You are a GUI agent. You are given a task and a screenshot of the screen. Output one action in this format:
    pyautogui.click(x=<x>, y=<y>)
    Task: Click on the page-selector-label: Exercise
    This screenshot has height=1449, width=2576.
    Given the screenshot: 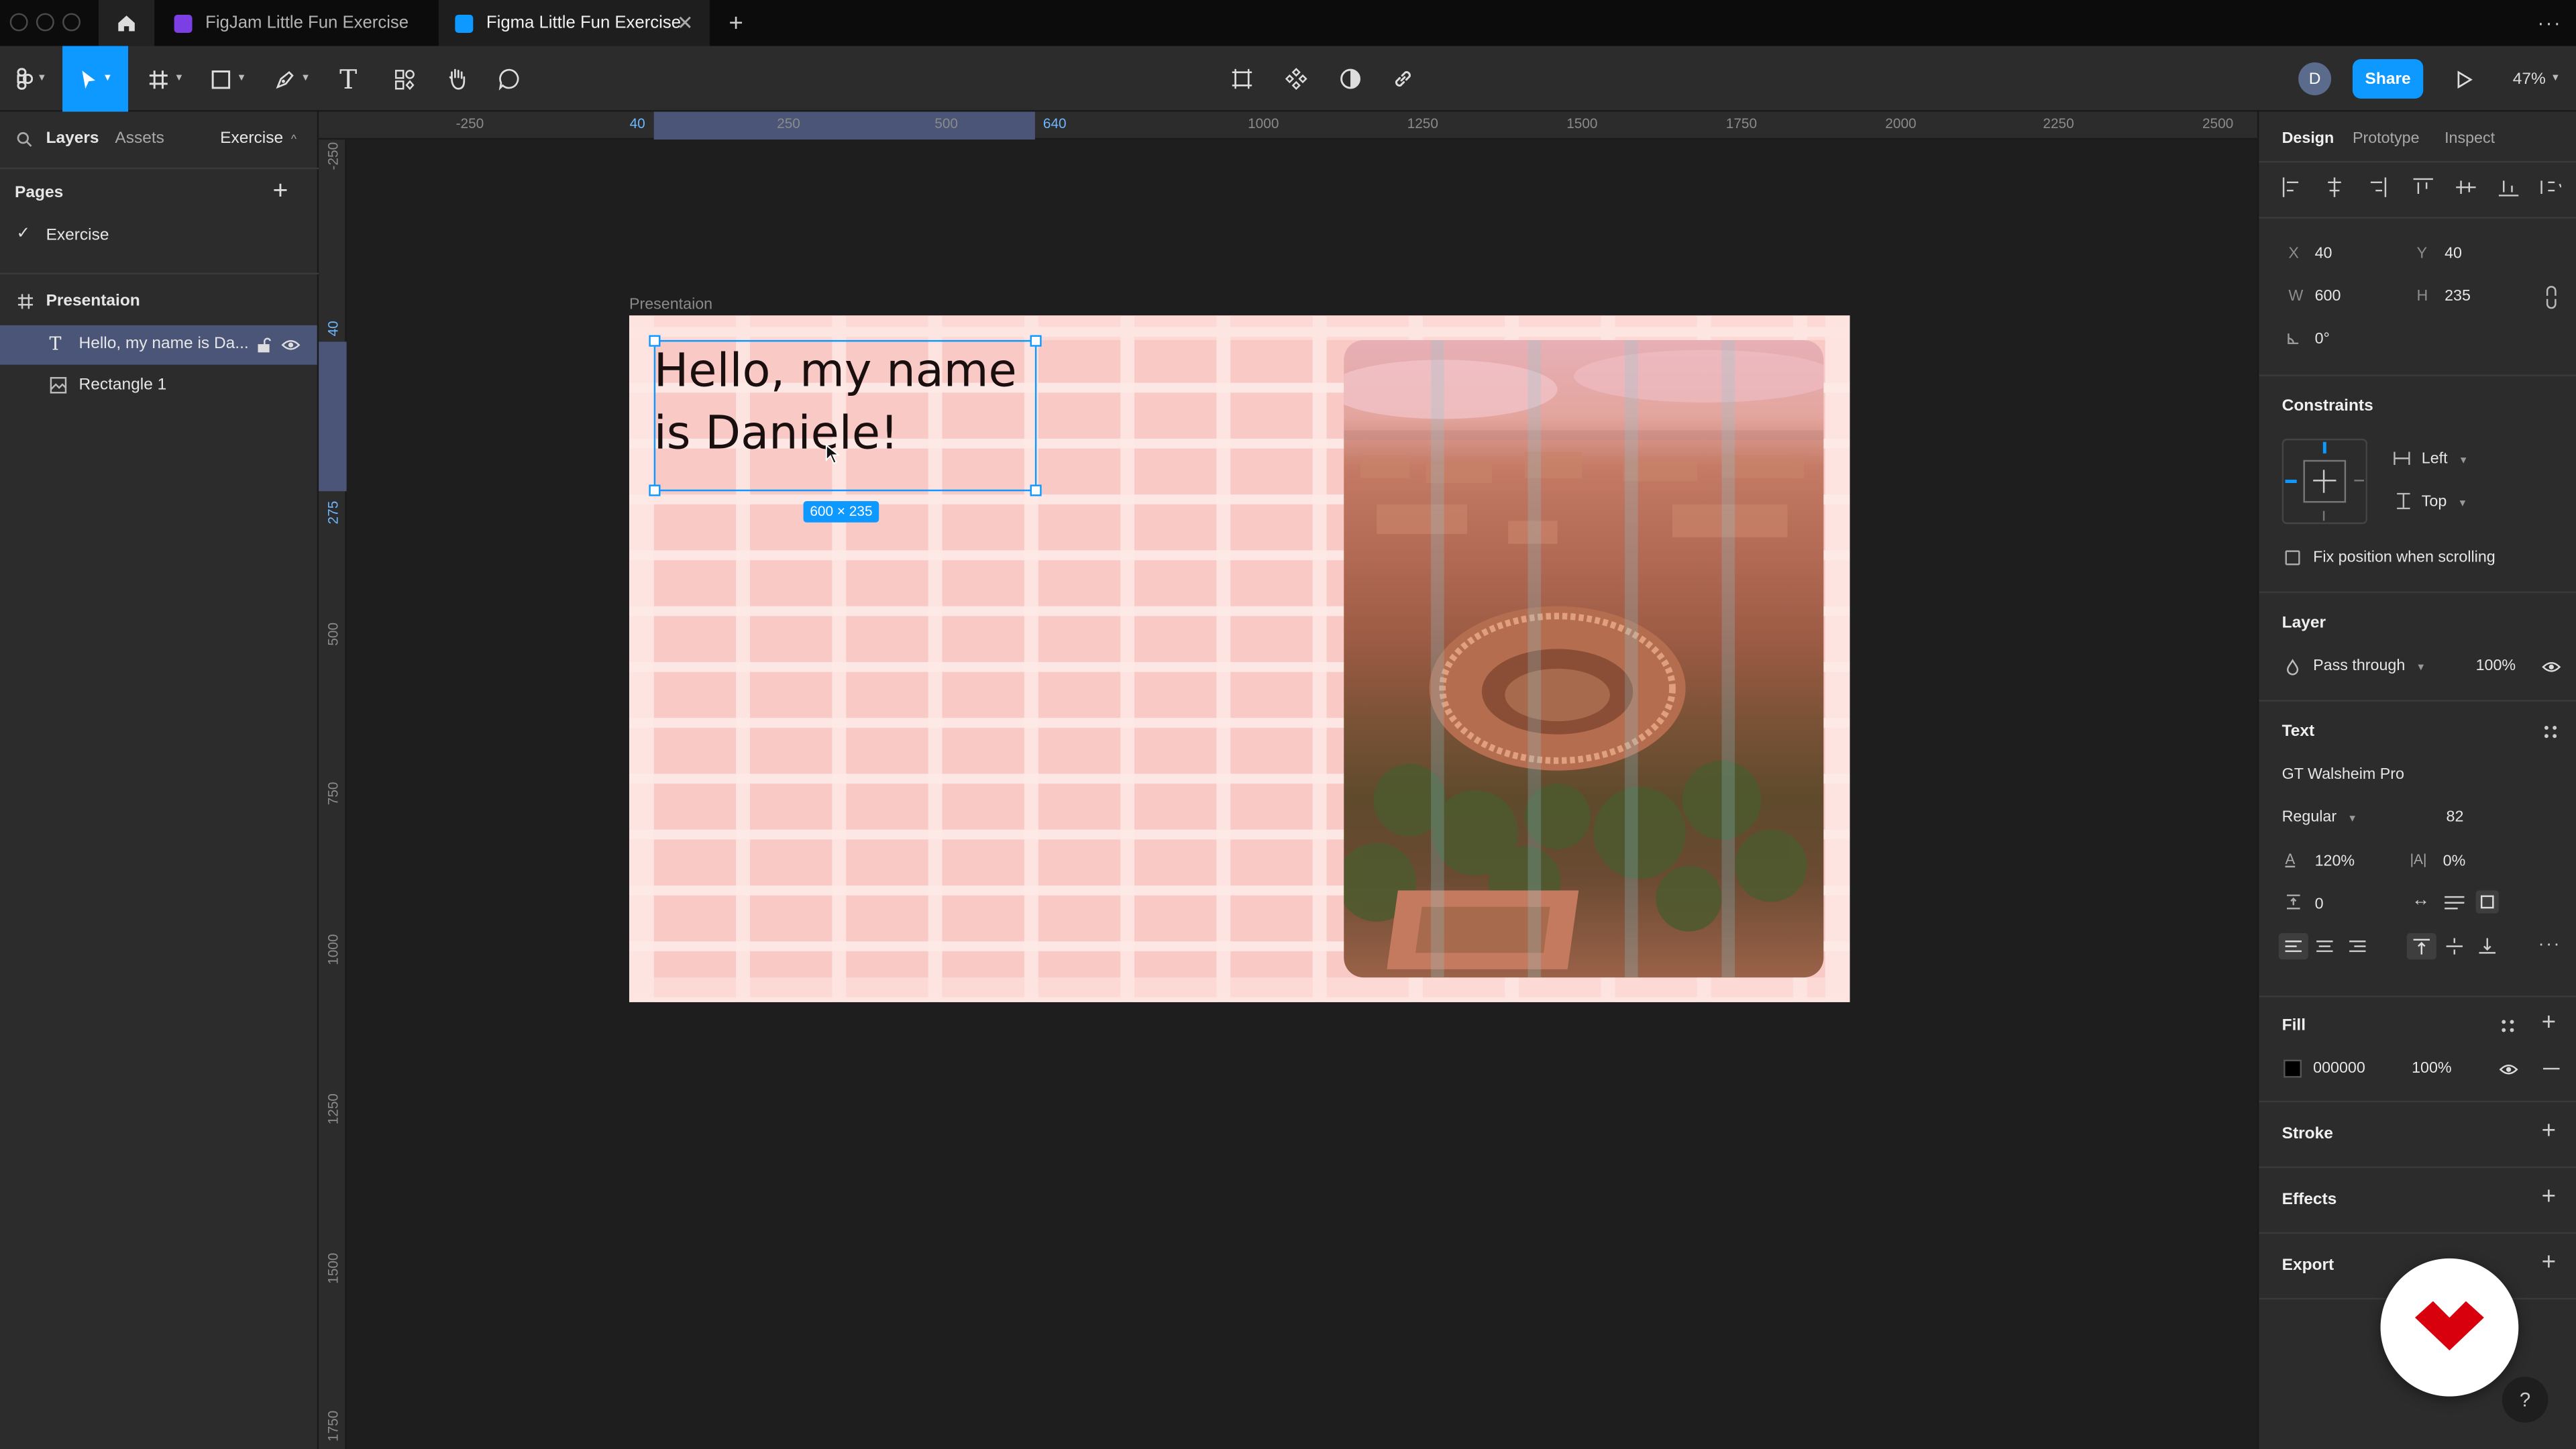 What is the action you would take?
    pyautogui.click(x=252, y=138)
    